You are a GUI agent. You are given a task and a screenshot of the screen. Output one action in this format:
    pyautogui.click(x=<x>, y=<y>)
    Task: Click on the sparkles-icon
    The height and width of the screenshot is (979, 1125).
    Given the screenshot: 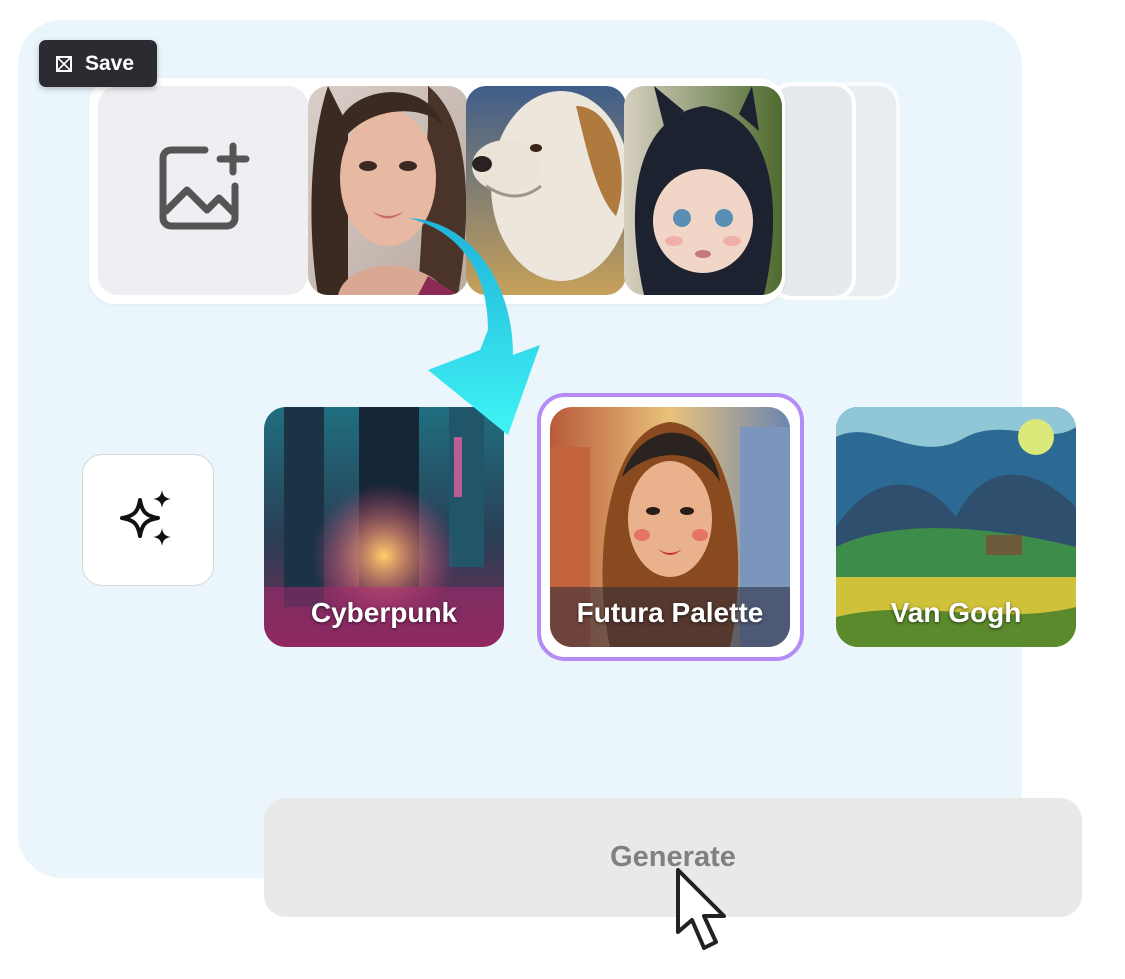 What is the action you would take?
    pyautogui.click(x=148, y=520)
    